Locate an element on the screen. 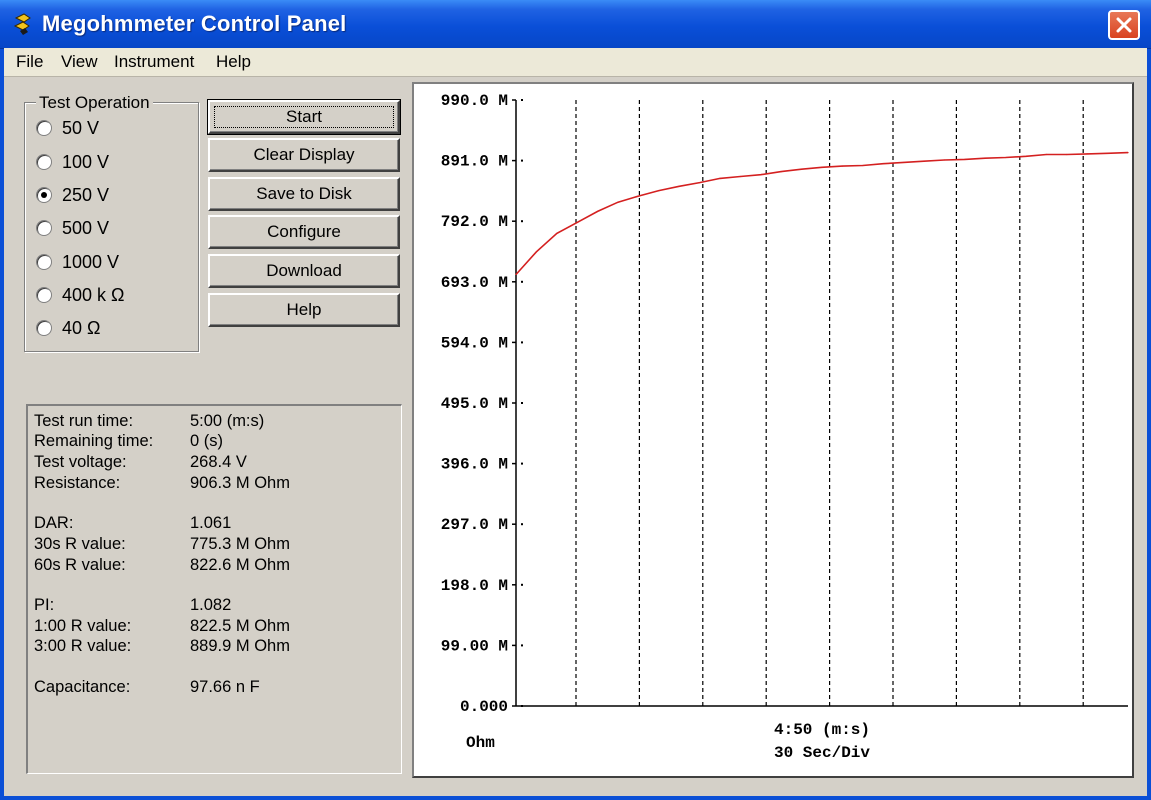  result-value: 906.3 M Ohm is located at coordinates (240, 483).